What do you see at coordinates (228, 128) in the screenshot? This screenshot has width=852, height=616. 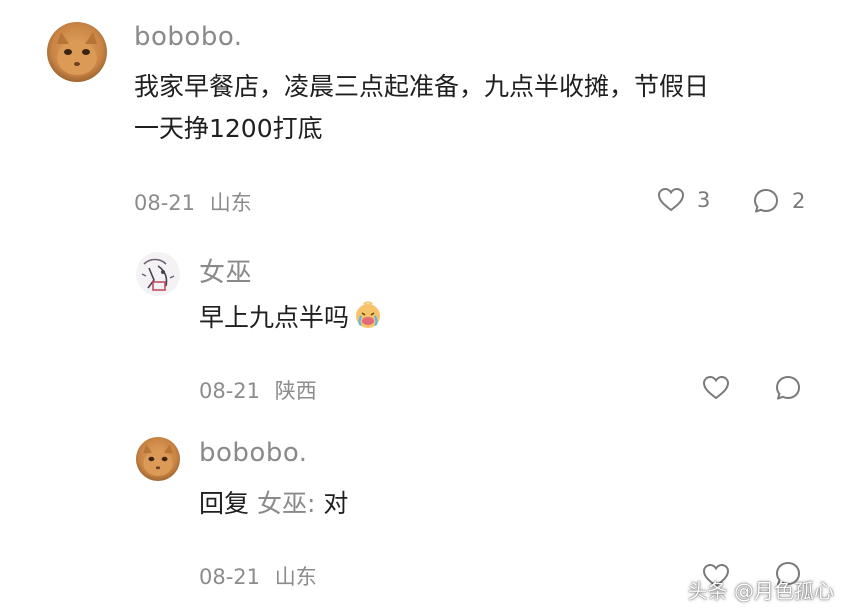 I see `comment-text-line-2: 一天挣1200打底` at bounding box center [228, 128].